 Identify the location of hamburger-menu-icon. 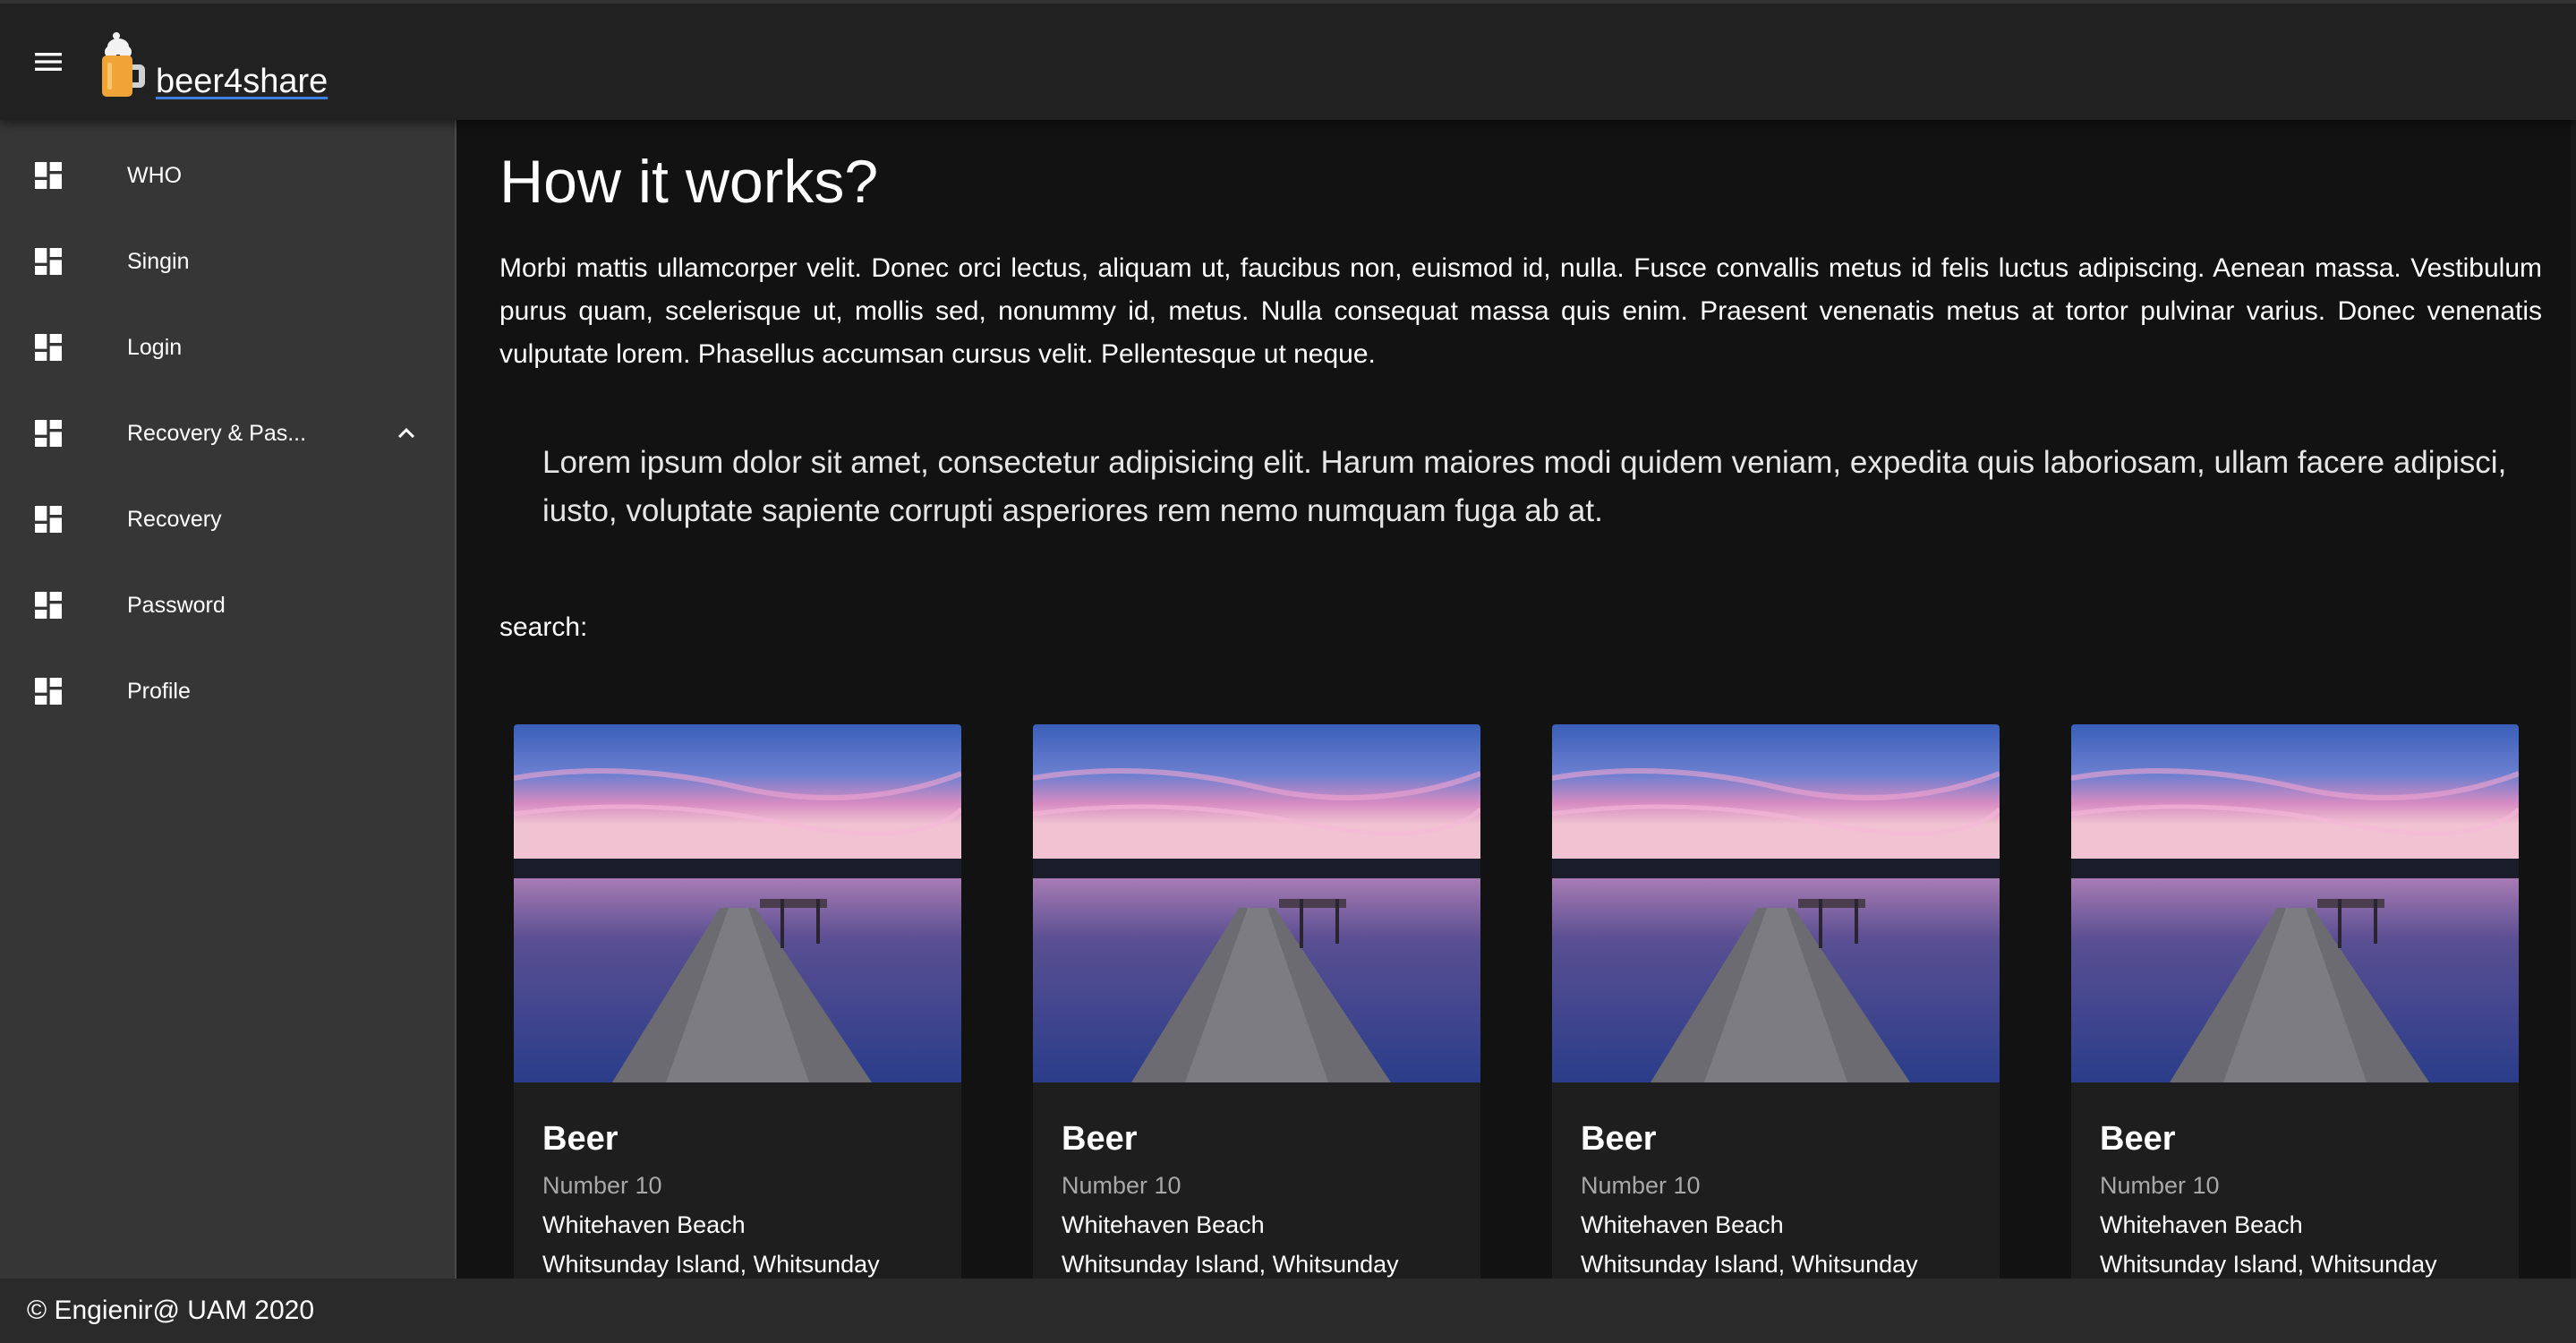
(48, 62).